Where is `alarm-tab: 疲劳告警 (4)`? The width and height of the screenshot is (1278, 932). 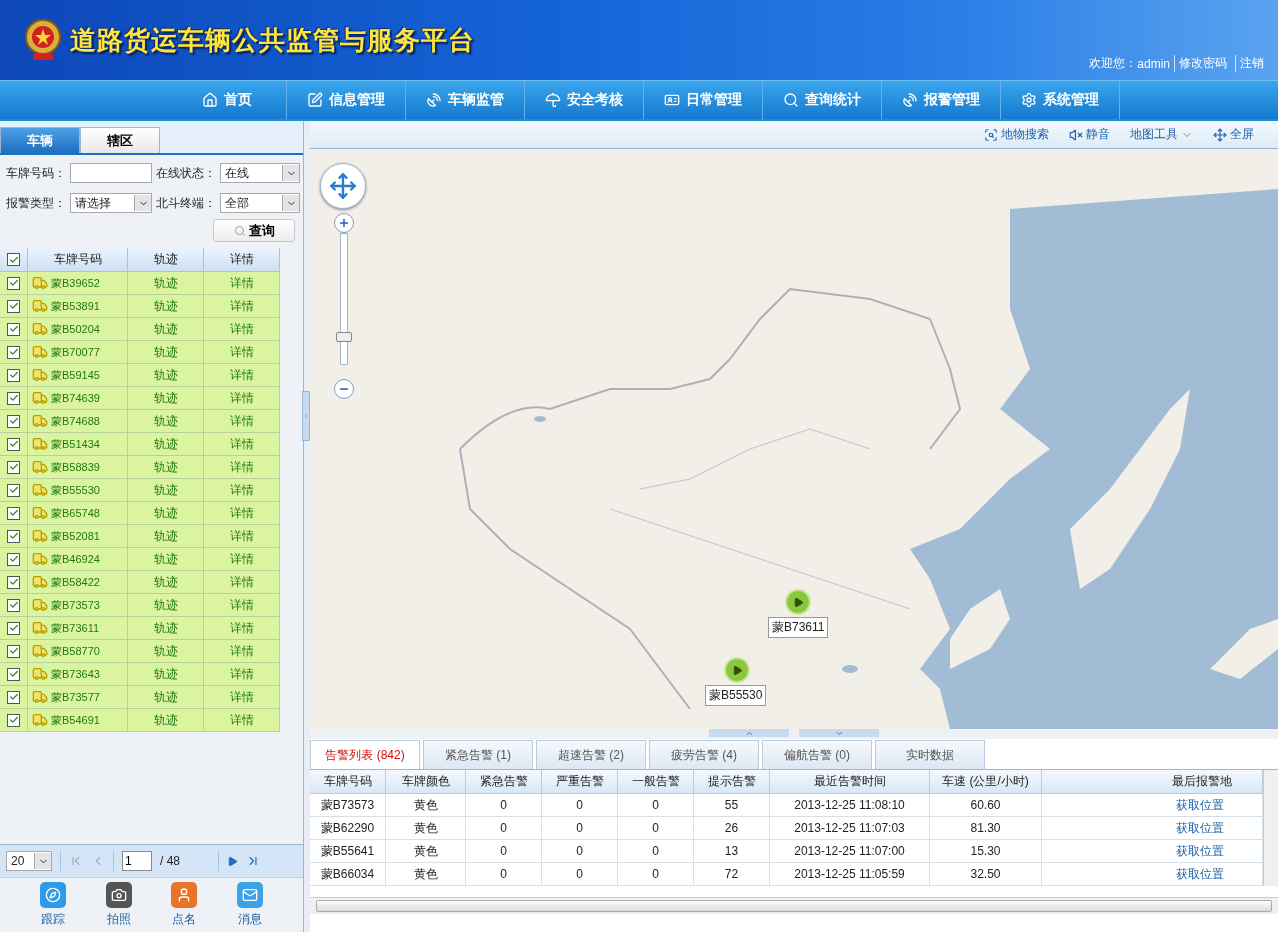
alarm-tab: 疲劳告警 (4) is located at coordinates (704, 754).